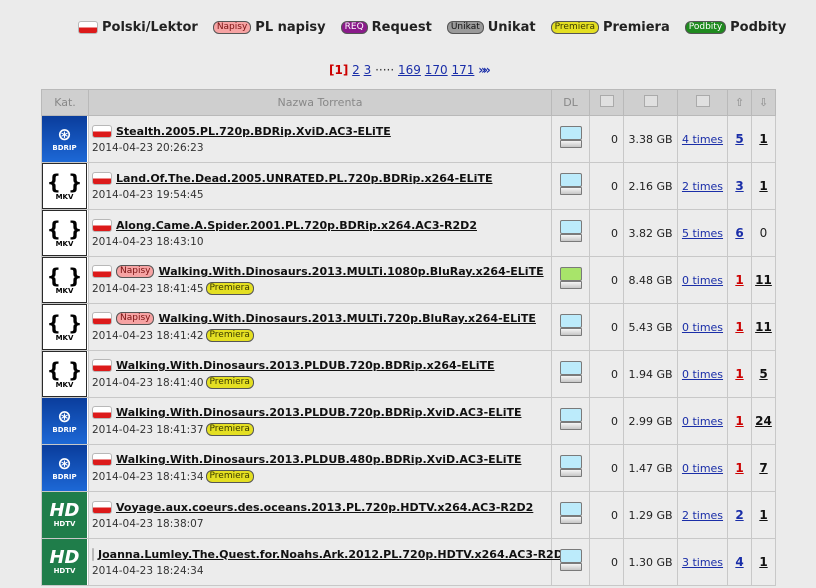 The image size is (816, 588). What do you see at coordinates (606, 327) in the screenshot?
I see `comments-count: 0` at bounding box center [606, 327].